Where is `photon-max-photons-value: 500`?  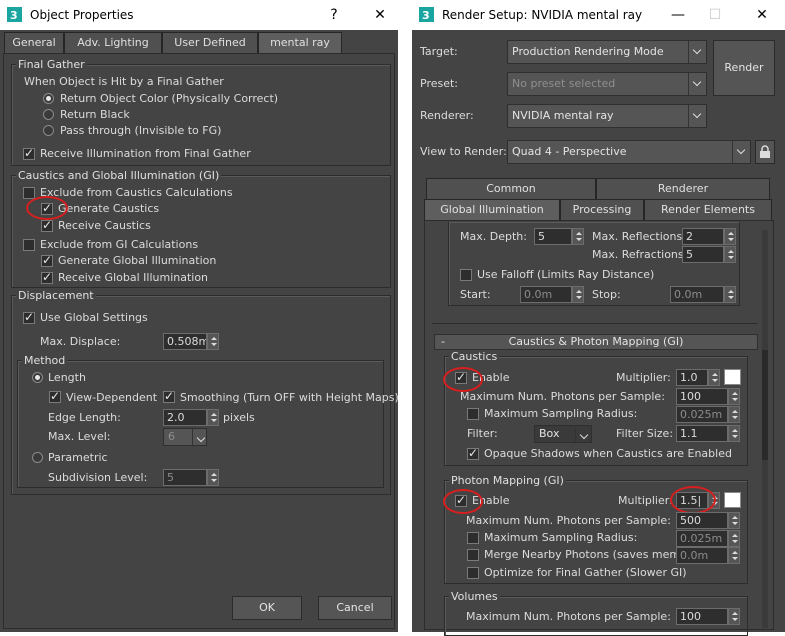
photon-max-photons-value: 500 is located at coordinates (702, 520).